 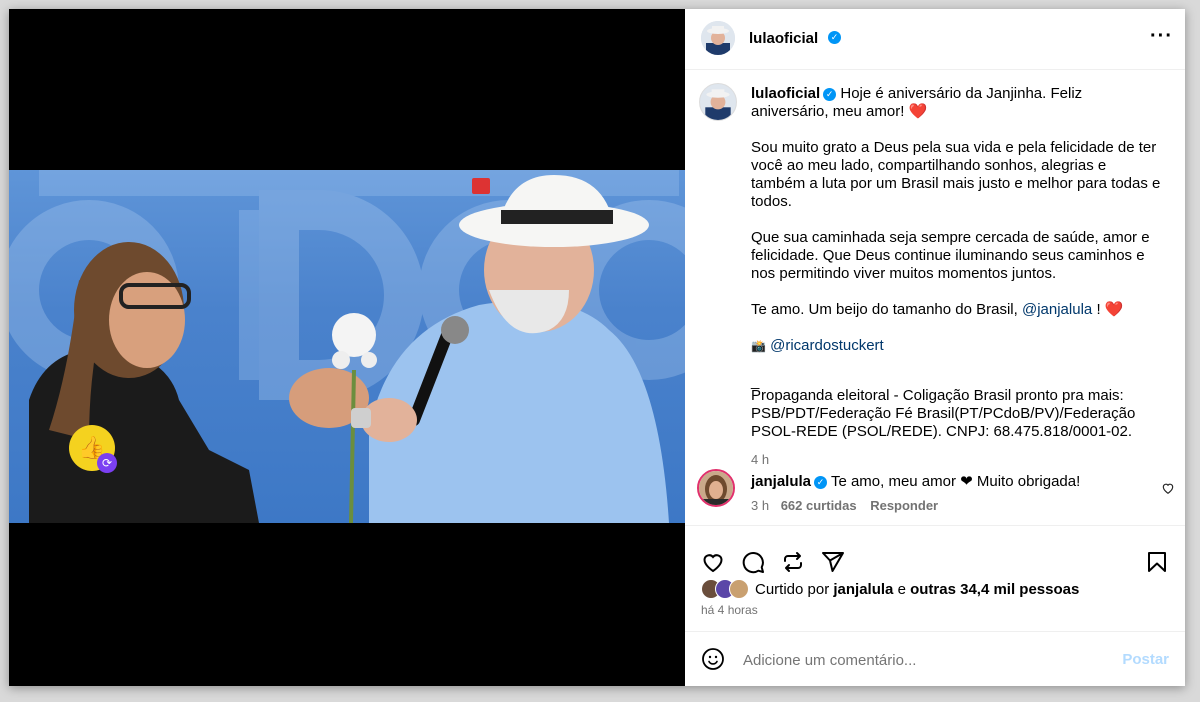 I want to click on caption-avatar, so click(x=718, y=102).